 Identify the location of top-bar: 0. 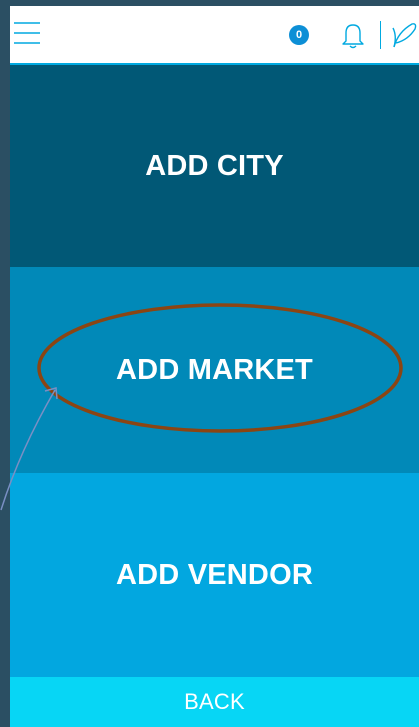
(214, 35).